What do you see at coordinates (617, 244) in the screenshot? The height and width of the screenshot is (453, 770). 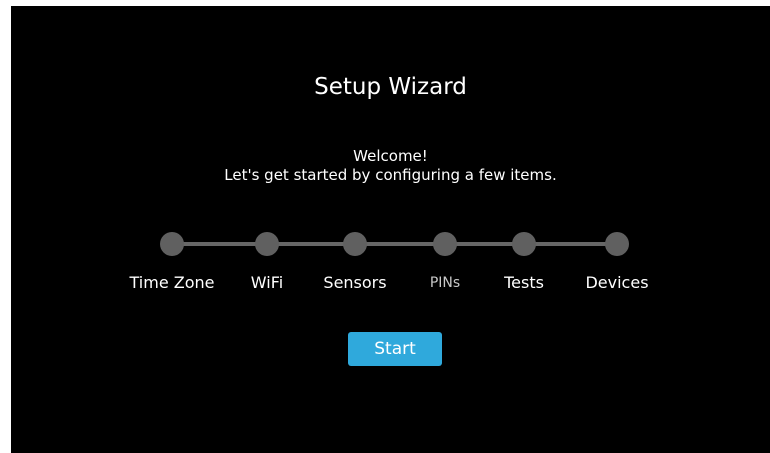 I see `step-dot-devices` at bounding box center [617, 244].